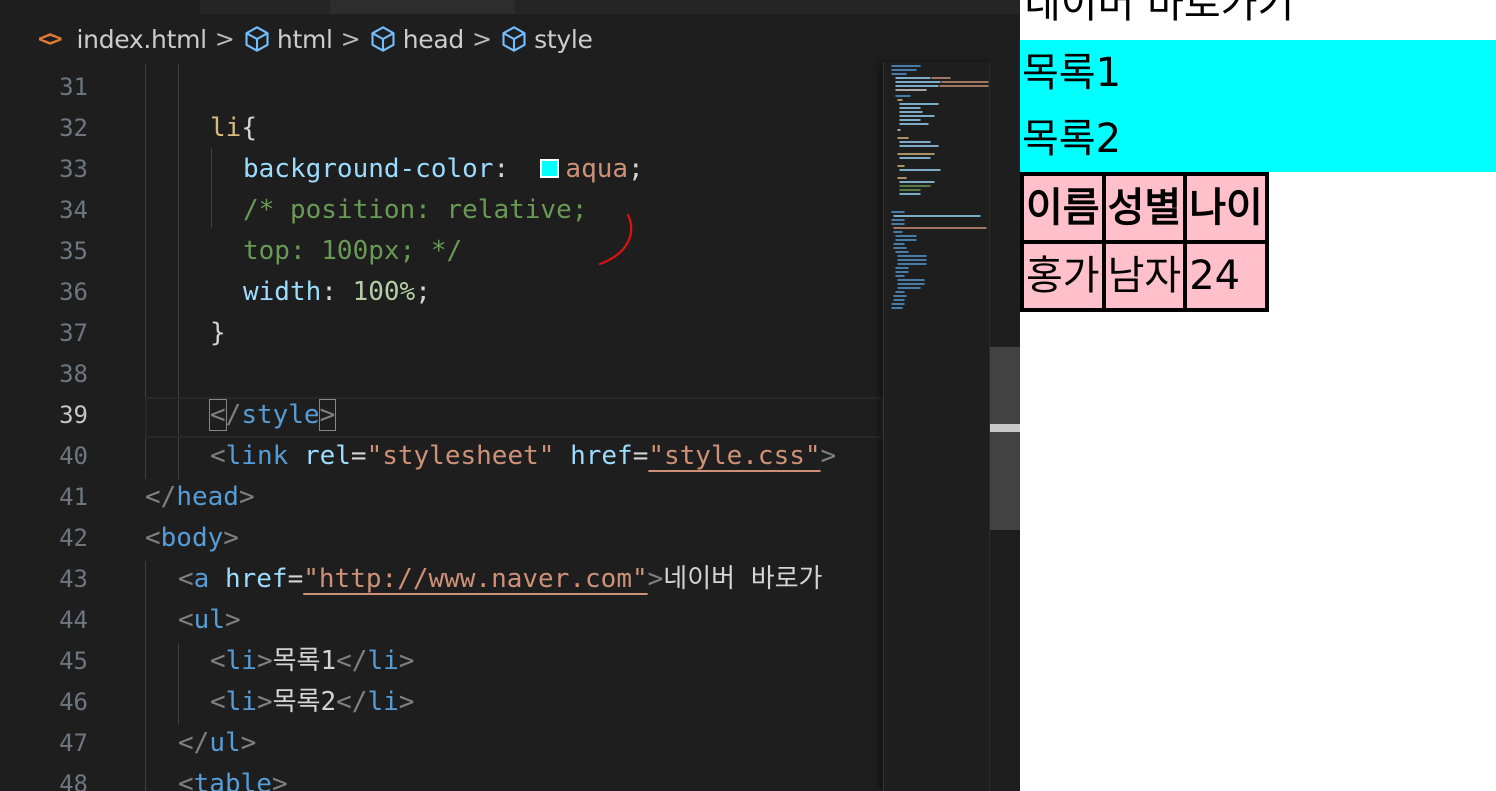  Describe the element at coordinates (288, 39) in the screenshot. I see `breadcrumb-item-html: html` at that location.